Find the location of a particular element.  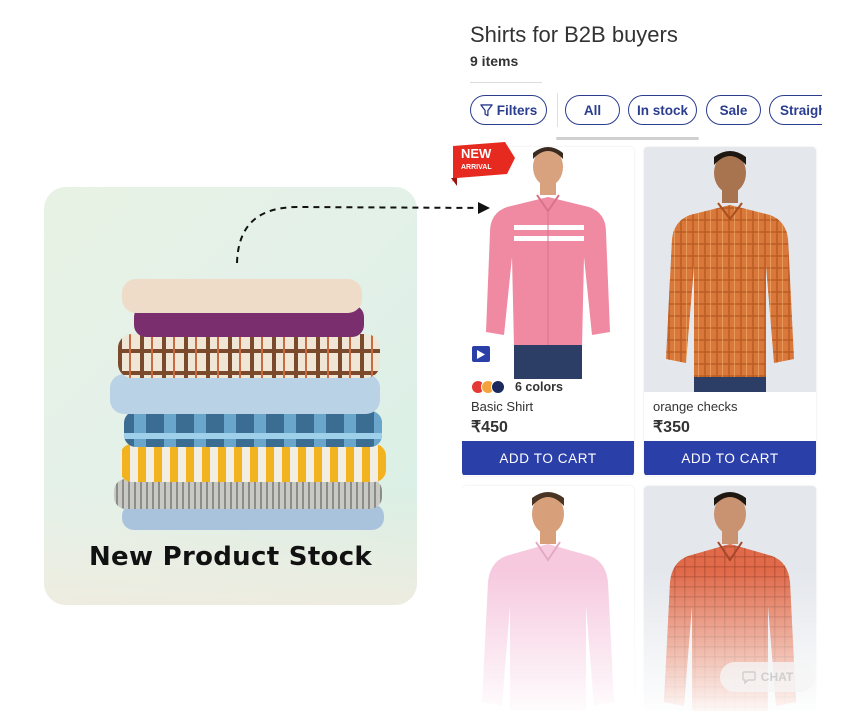

filters-button: Filters is located at coordinates (508, 110).